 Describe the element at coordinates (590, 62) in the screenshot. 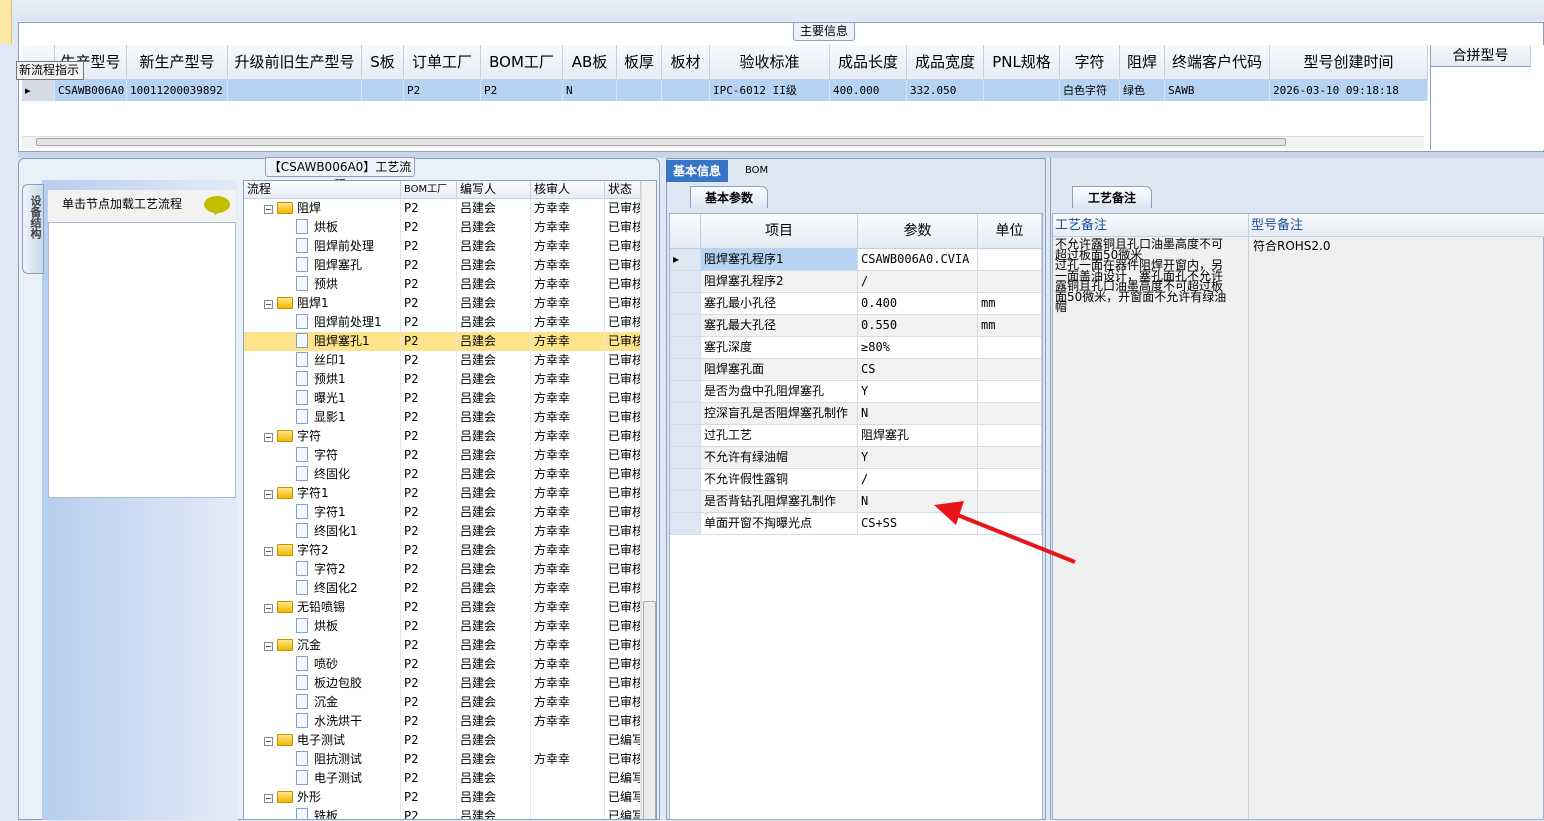

I see `main-col-header: AB板` at that location.